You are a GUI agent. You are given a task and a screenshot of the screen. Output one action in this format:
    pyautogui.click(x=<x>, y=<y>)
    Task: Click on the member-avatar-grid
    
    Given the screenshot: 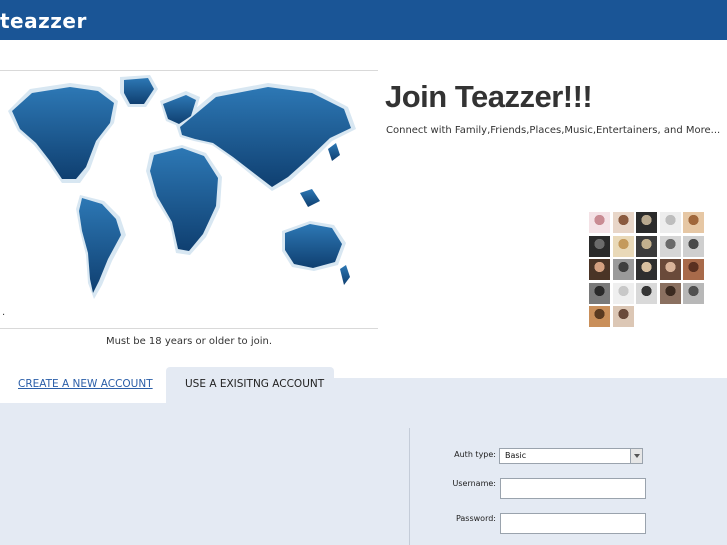 What is the action you would take?
    pyautogui.click(x=649, y=271)
    